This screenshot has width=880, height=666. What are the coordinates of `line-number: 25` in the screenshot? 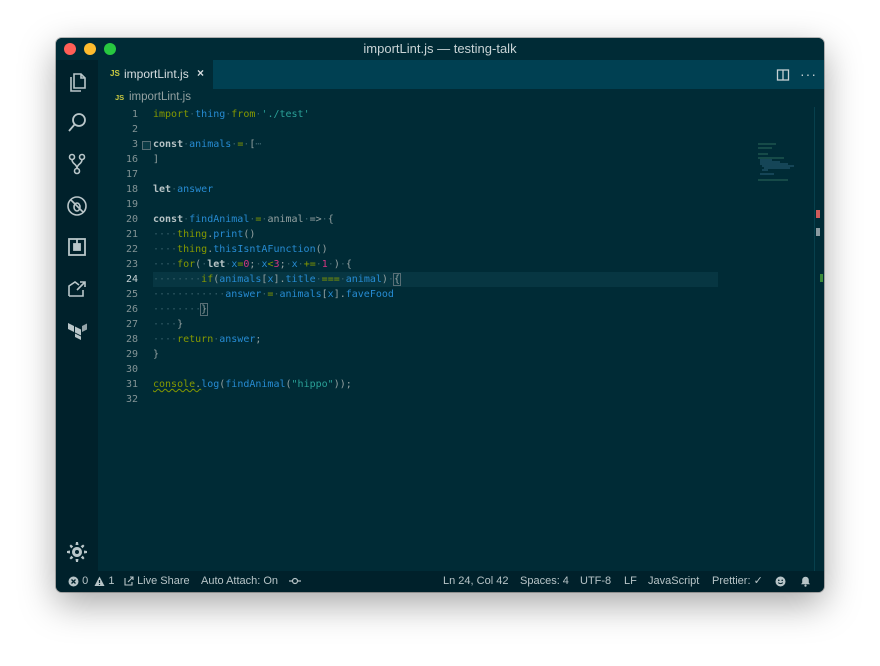 It's located at (131, 294).